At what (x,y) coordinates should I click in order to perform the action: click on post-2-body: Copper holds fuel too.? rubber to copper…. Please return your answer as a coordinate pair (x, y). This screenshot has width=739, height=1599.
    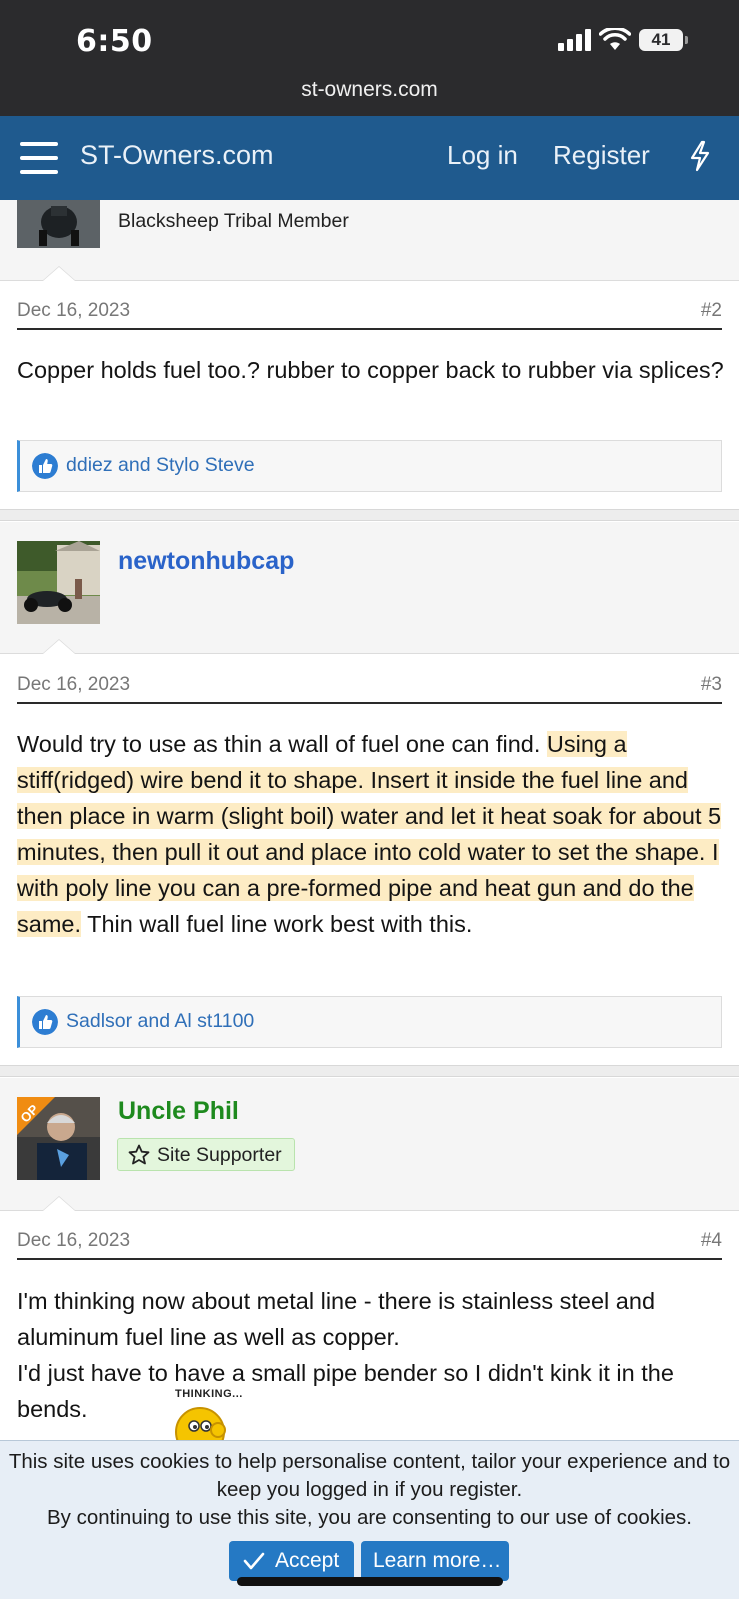
    Looking at the image, I should click on (370, 370).